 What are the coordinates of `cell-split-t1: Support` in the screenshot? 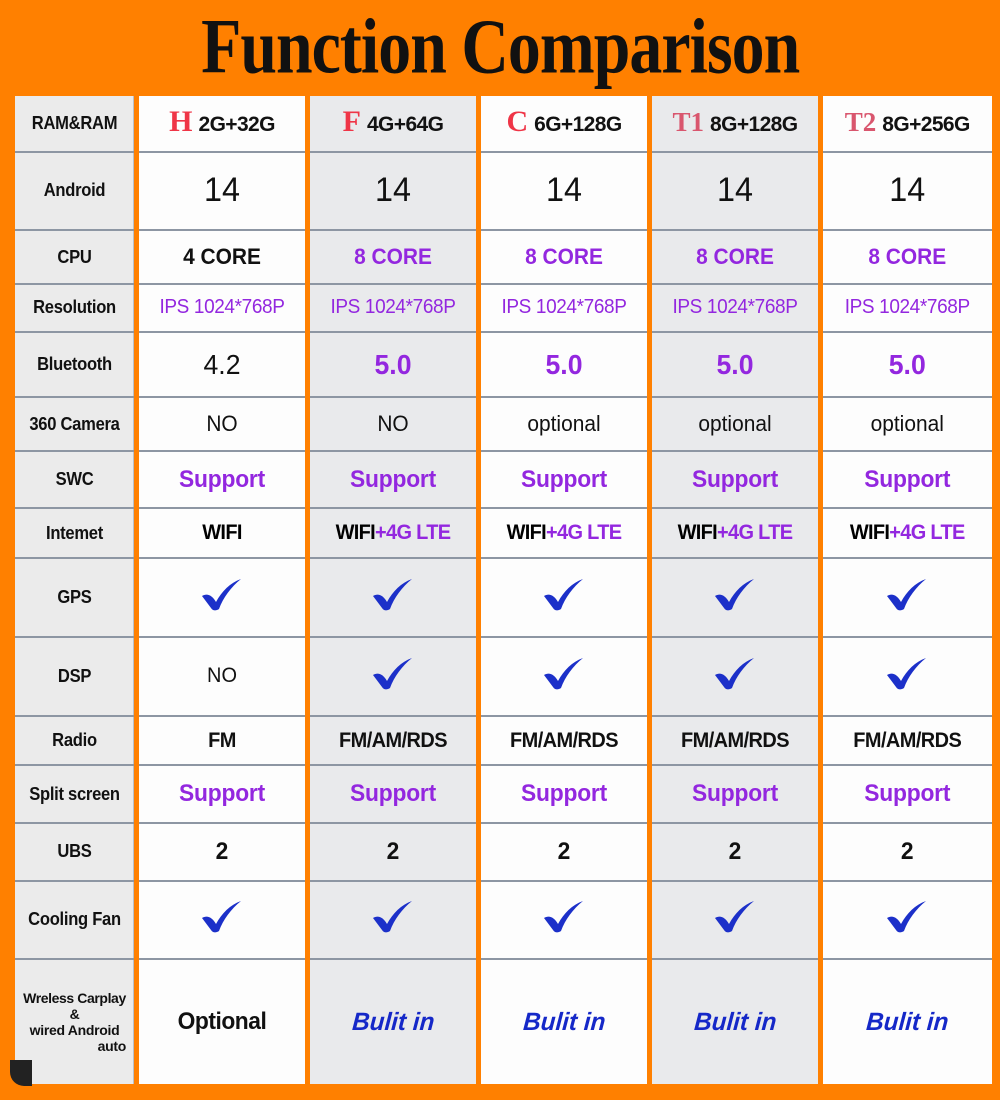 It's located at (734, 794).